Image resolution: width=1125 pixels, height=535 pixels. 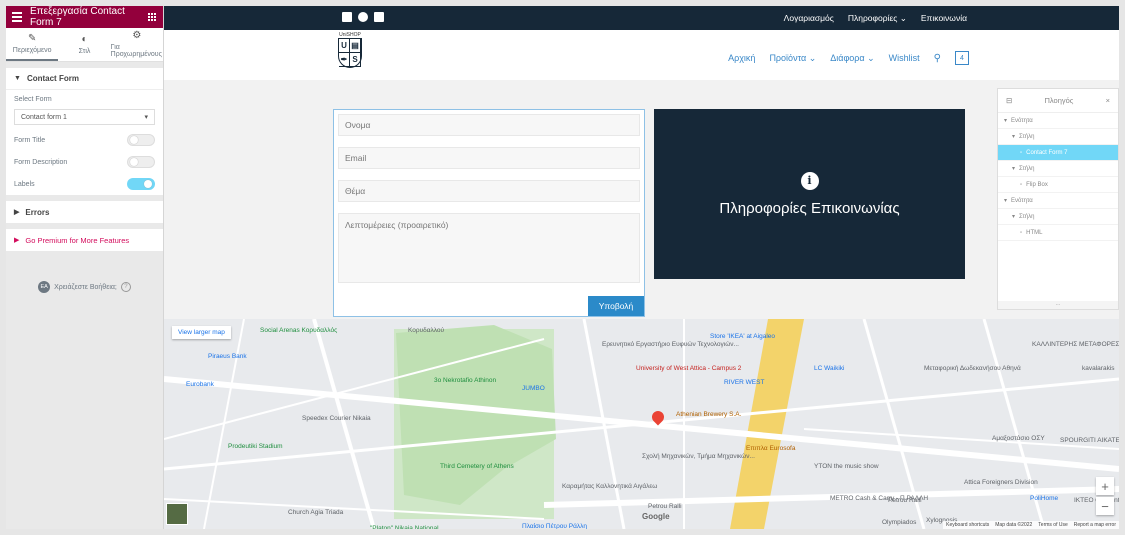 I want to click on terms-link: Terms of Use, so click(x=1052, y=525).